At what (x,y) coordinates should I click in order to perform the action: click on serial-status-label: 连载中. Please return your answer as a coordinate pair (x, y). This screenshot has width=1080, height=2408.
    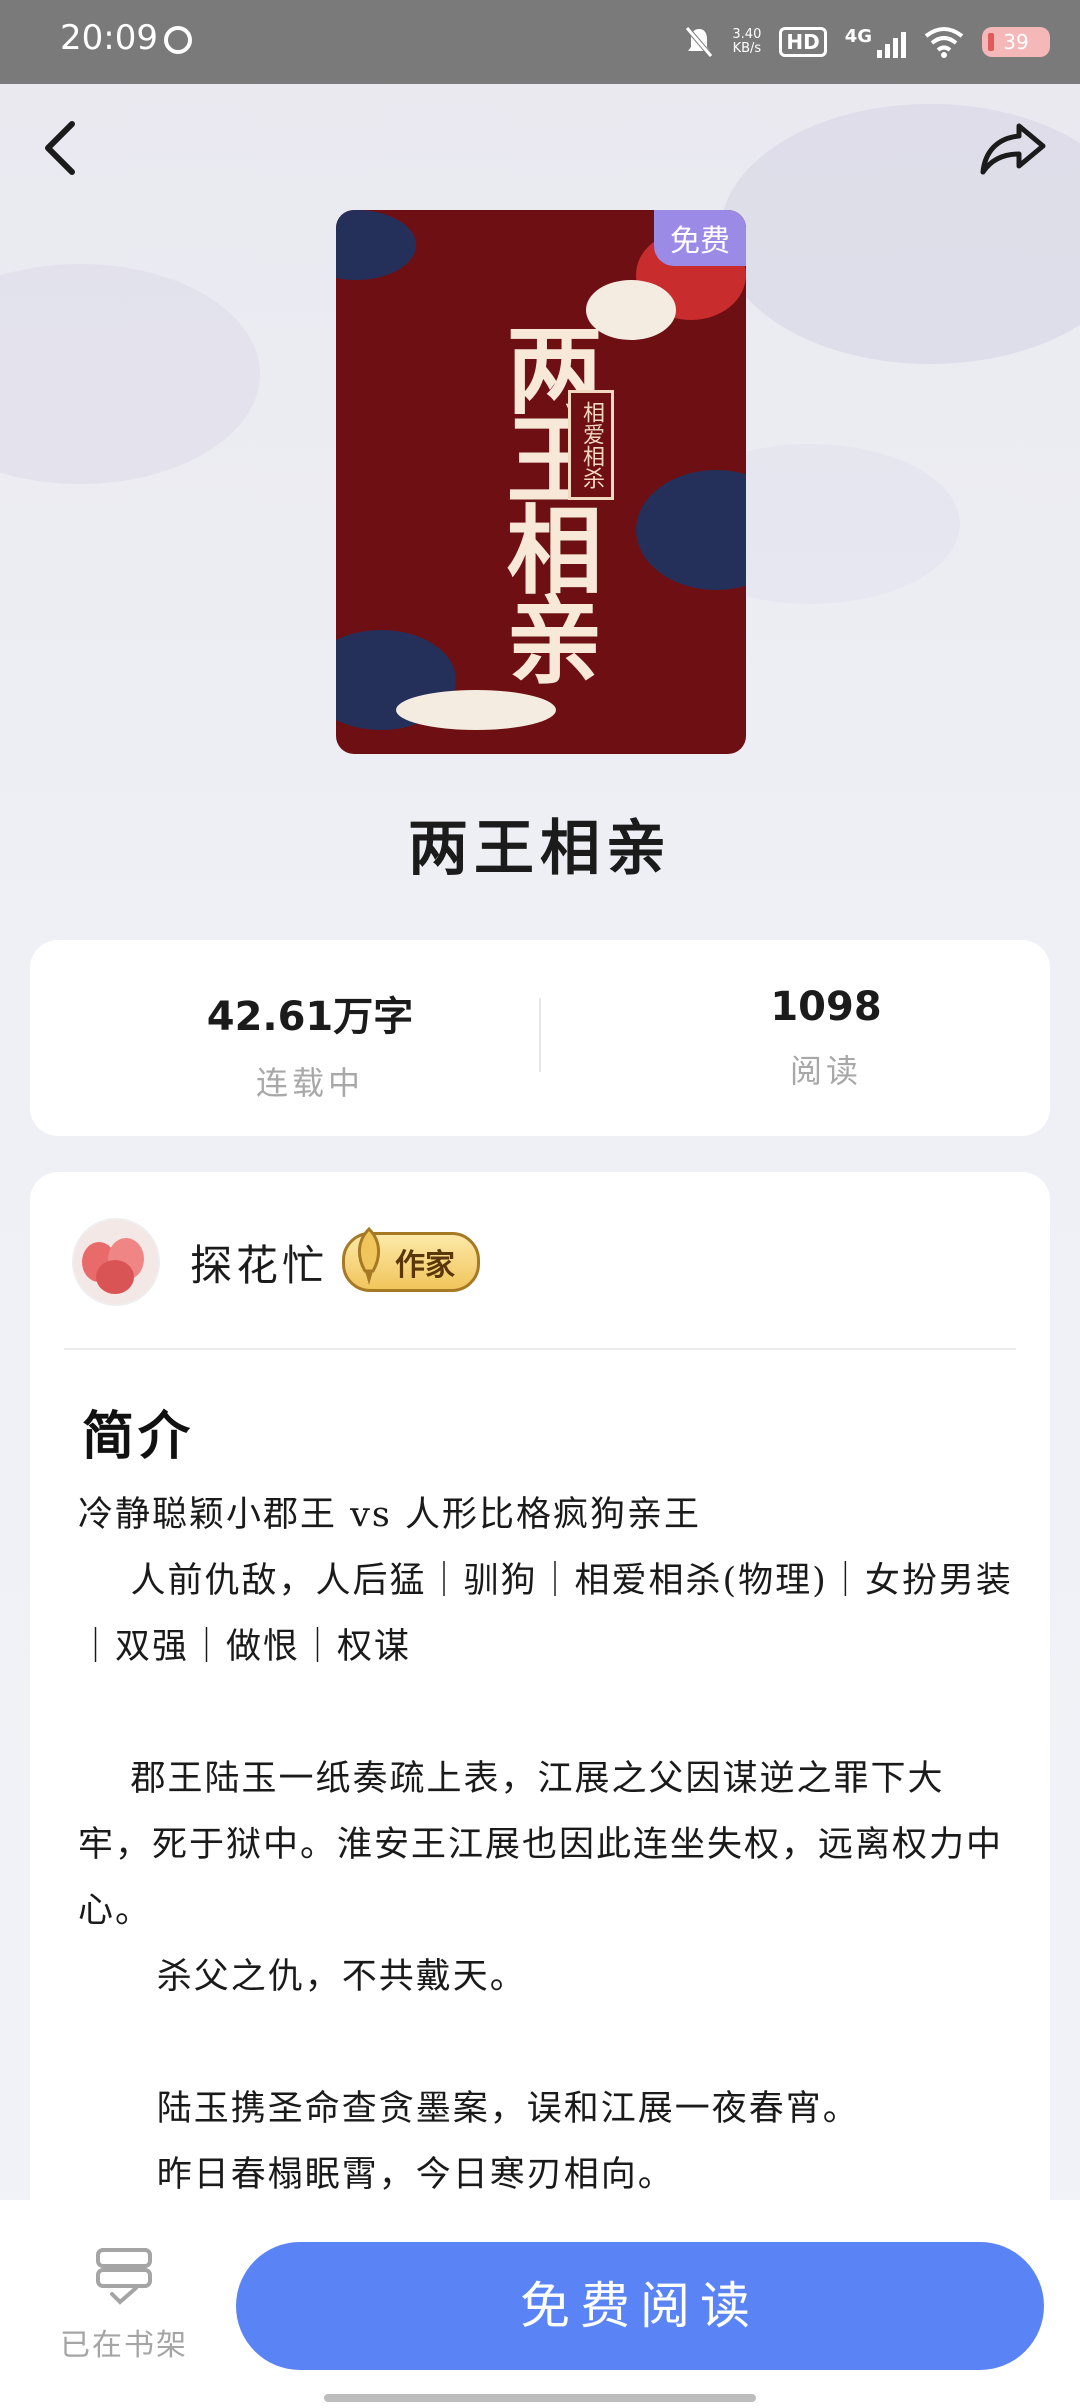
    Looking at the image, I should click on (309, 1083).